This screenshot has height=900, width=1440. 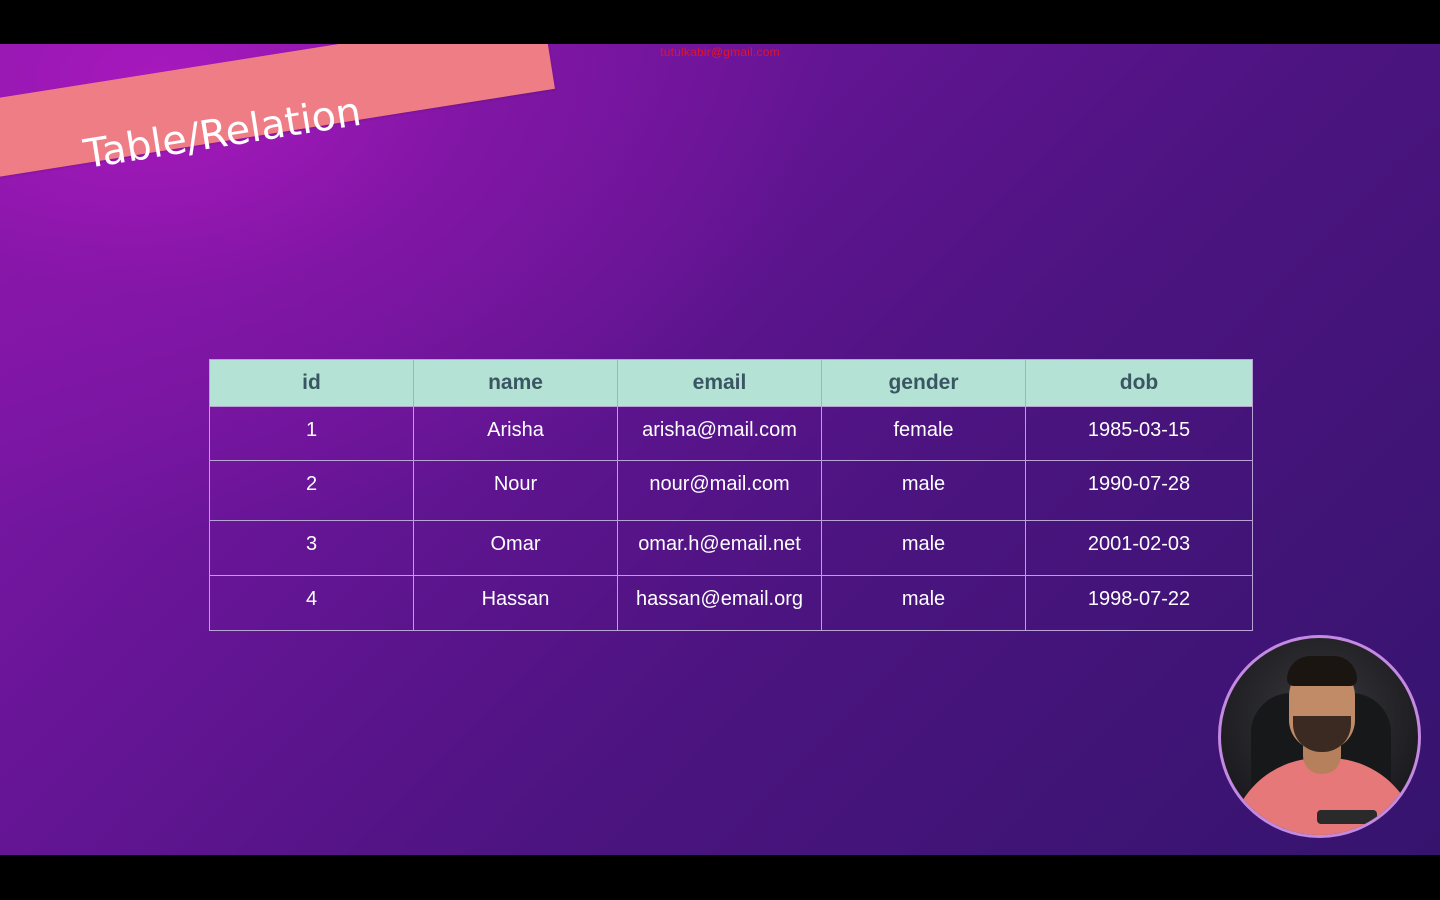 I want to click on microphone-shape, so click(x=1347, y=817).